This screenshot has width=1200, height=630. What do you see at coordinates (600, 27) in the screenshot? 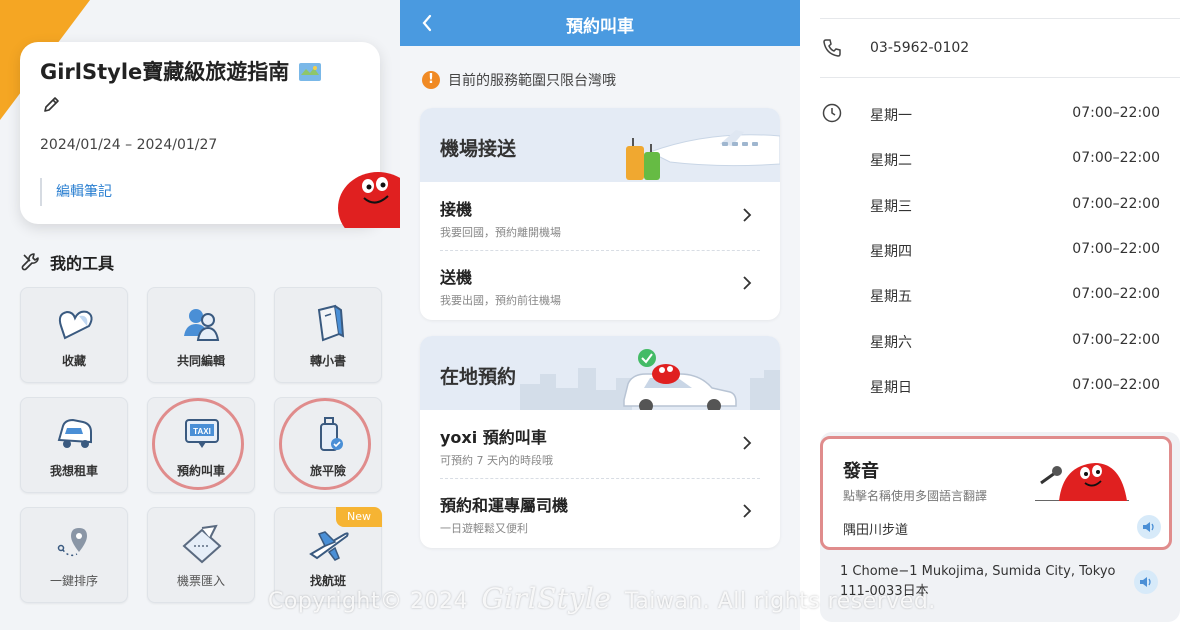
I see `page-title: 預約叫車` at bounding box center [600, 27].